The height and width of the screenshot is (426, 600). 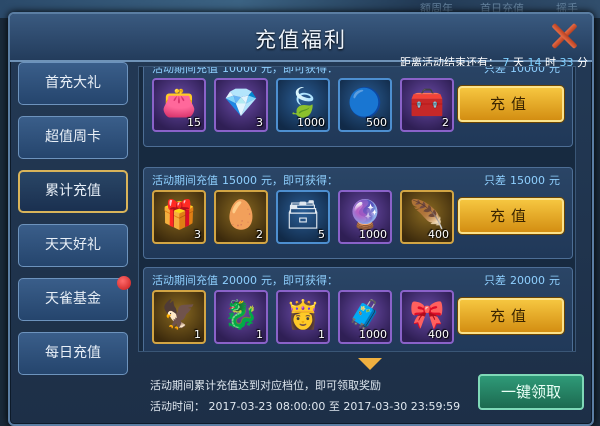 I want to click on reward-item: 🔮 1000, so click(x=365, y=217).